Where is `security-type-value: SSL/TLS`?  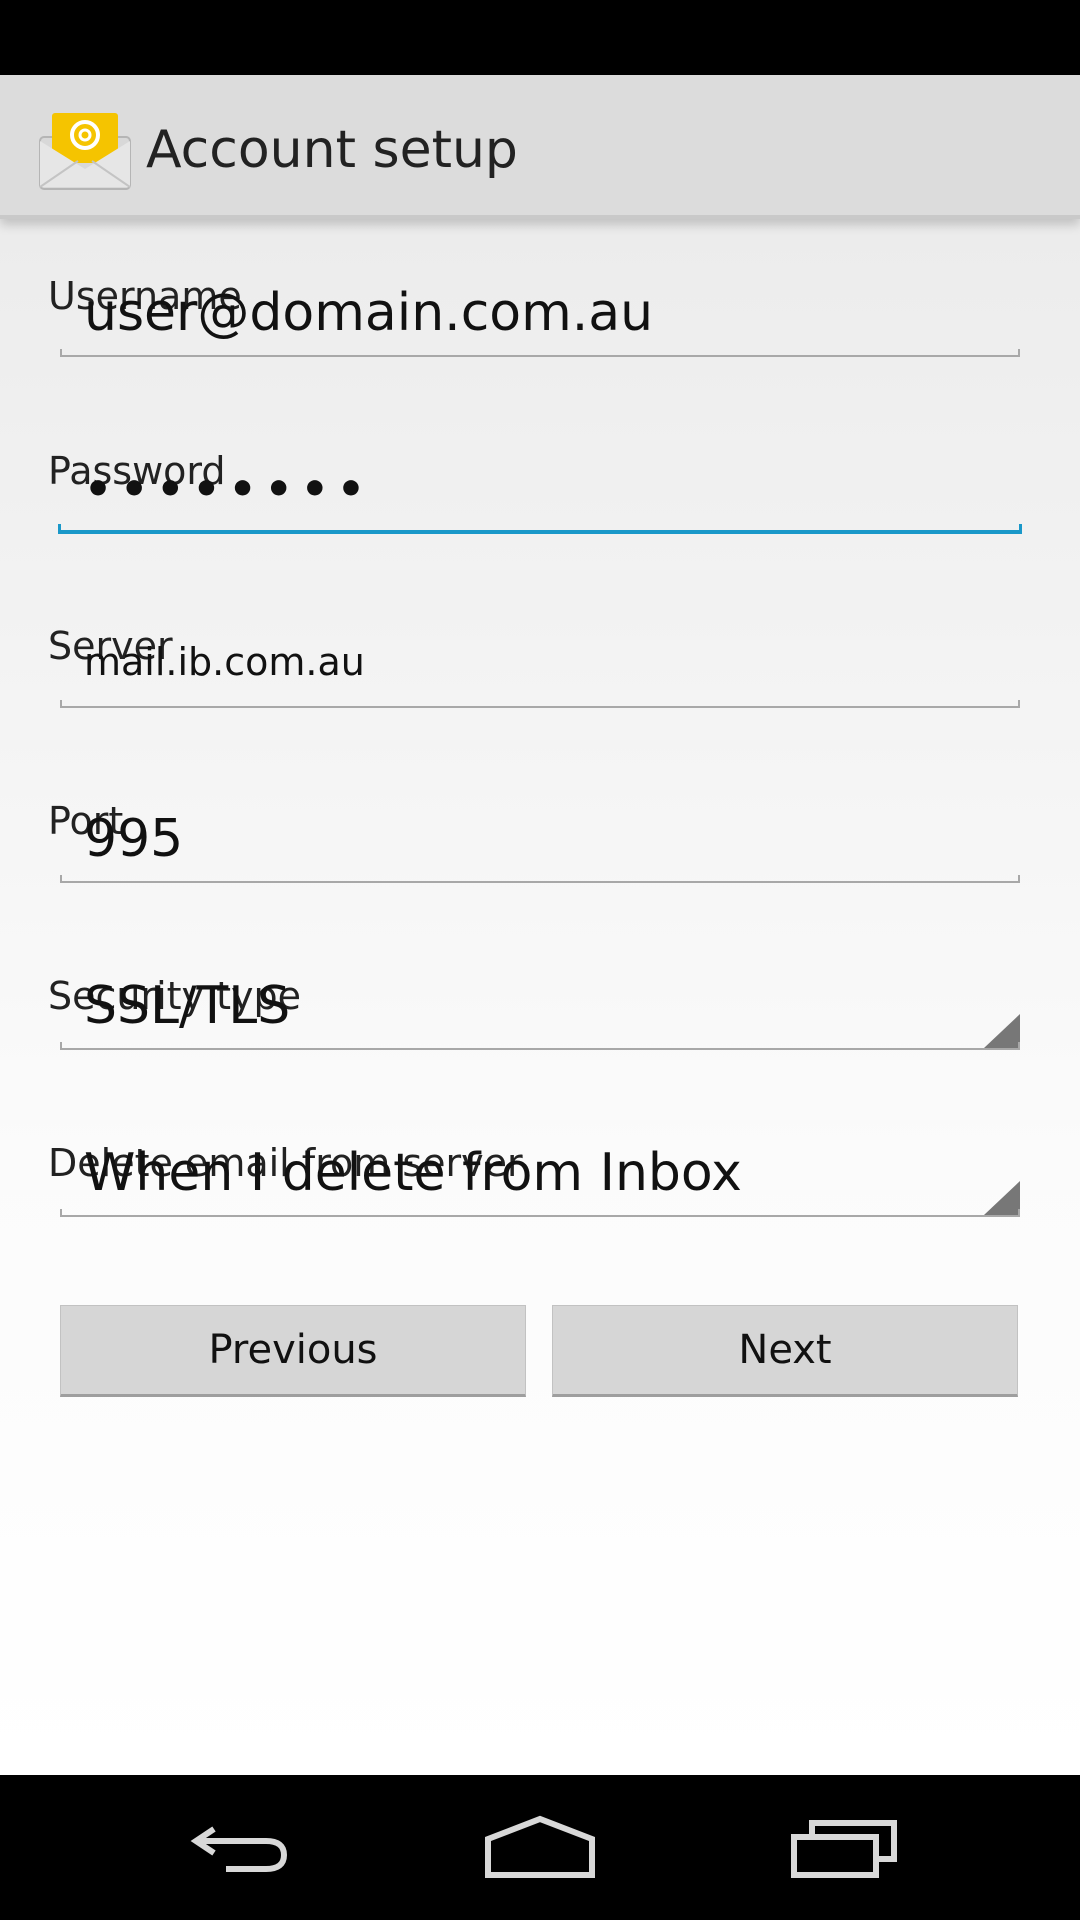
security-type-value: SSL/TLS is located at coordinates (187, 1006).